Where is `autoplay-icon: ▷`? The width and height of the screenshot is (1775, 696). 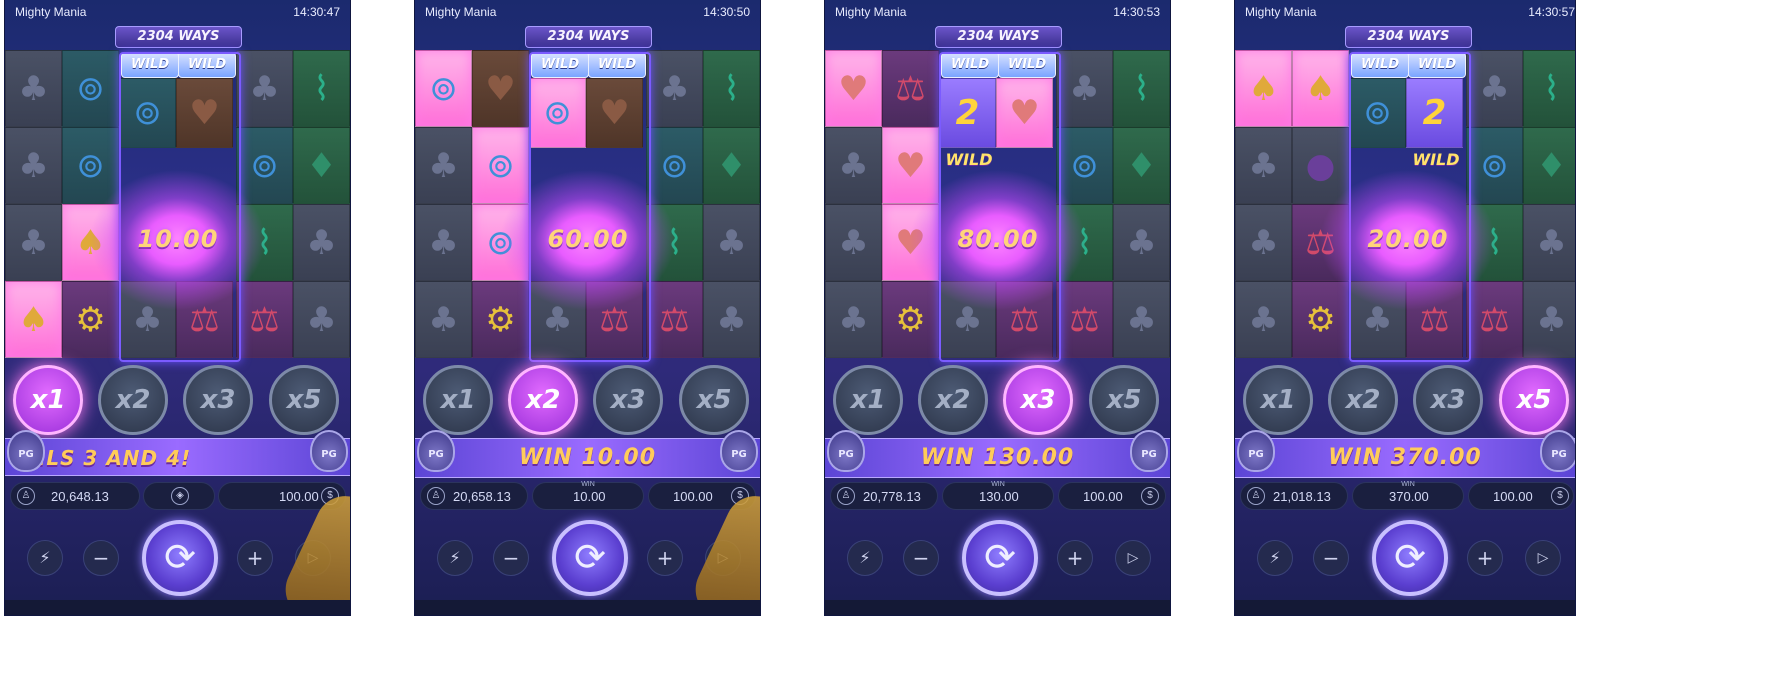 autoplay-icon: ▷ is located at coordinates (1543, 558).